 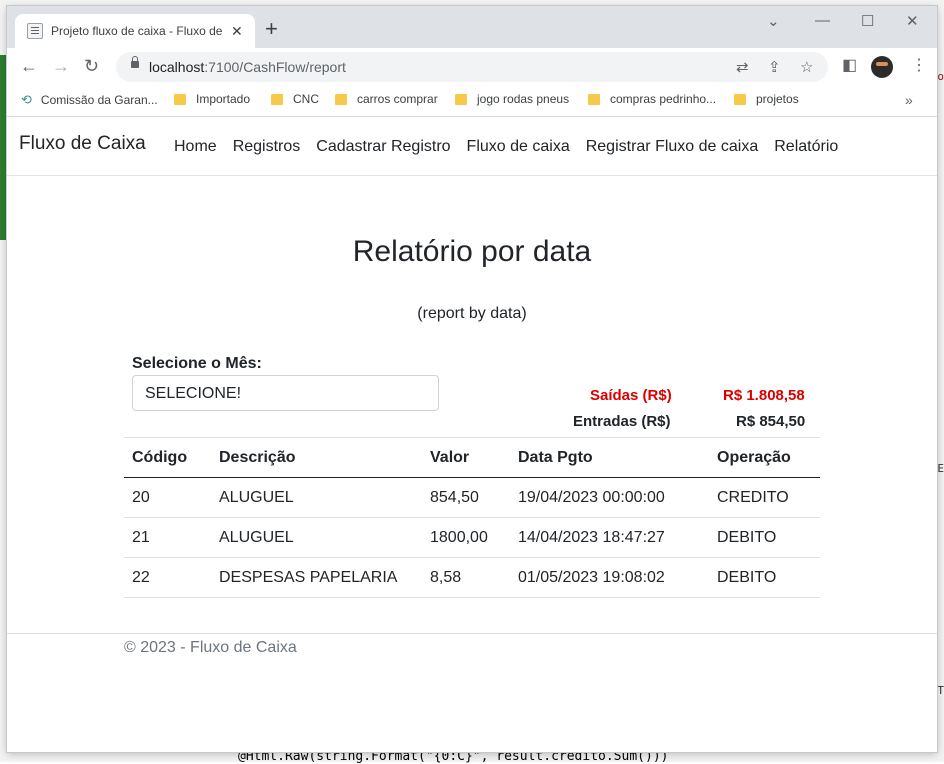 What do you see at coordinates (91, 66) in the screenshot?
I see `reload-icon: ↻` at bounding box center [91, 66].